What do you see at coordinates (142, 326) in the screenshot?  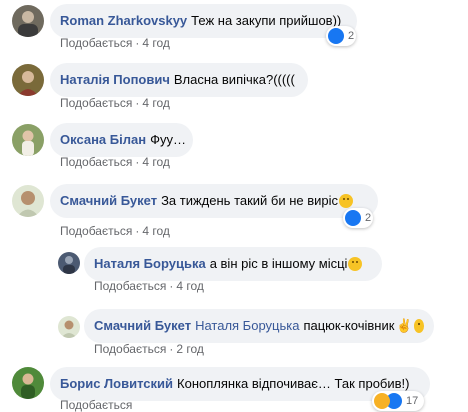 I see `reply-author: Смачний Букет` at bounding box center [142, 326].